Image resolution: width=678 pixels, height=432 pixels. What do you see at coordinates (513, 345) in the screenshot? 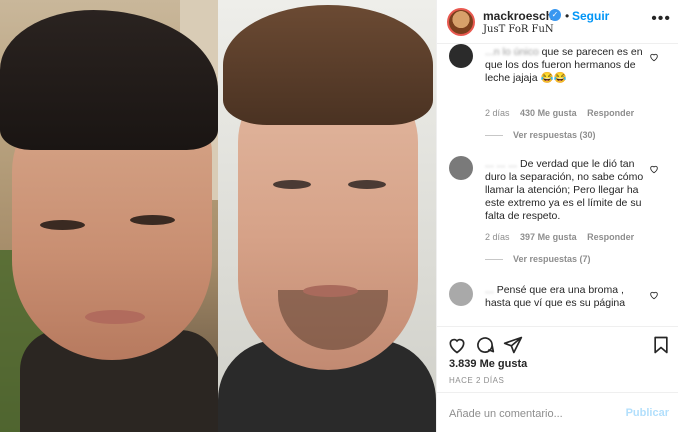
I see `share-send-icon` at bounding box center [513, 345].